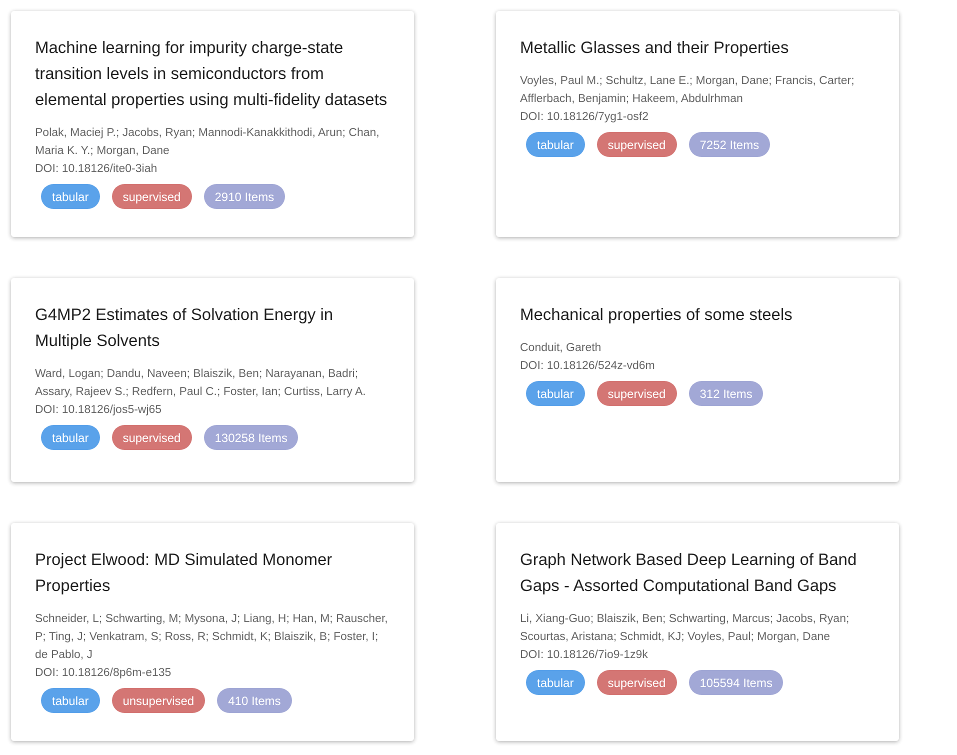 This screenshot has height=755, width=957. Describe the element at coordinates (212, 637) in the screenshot. I see `dataset-authors: Schneider, L; Schwarting, M; Mysona, J; Liang, H; Han, M; Rauscher, P; Ting, J; Venkatram, S; Ross, R; Schmidt, K; Blaiszik, B; Foster, I; de Pablo, J` at that location.